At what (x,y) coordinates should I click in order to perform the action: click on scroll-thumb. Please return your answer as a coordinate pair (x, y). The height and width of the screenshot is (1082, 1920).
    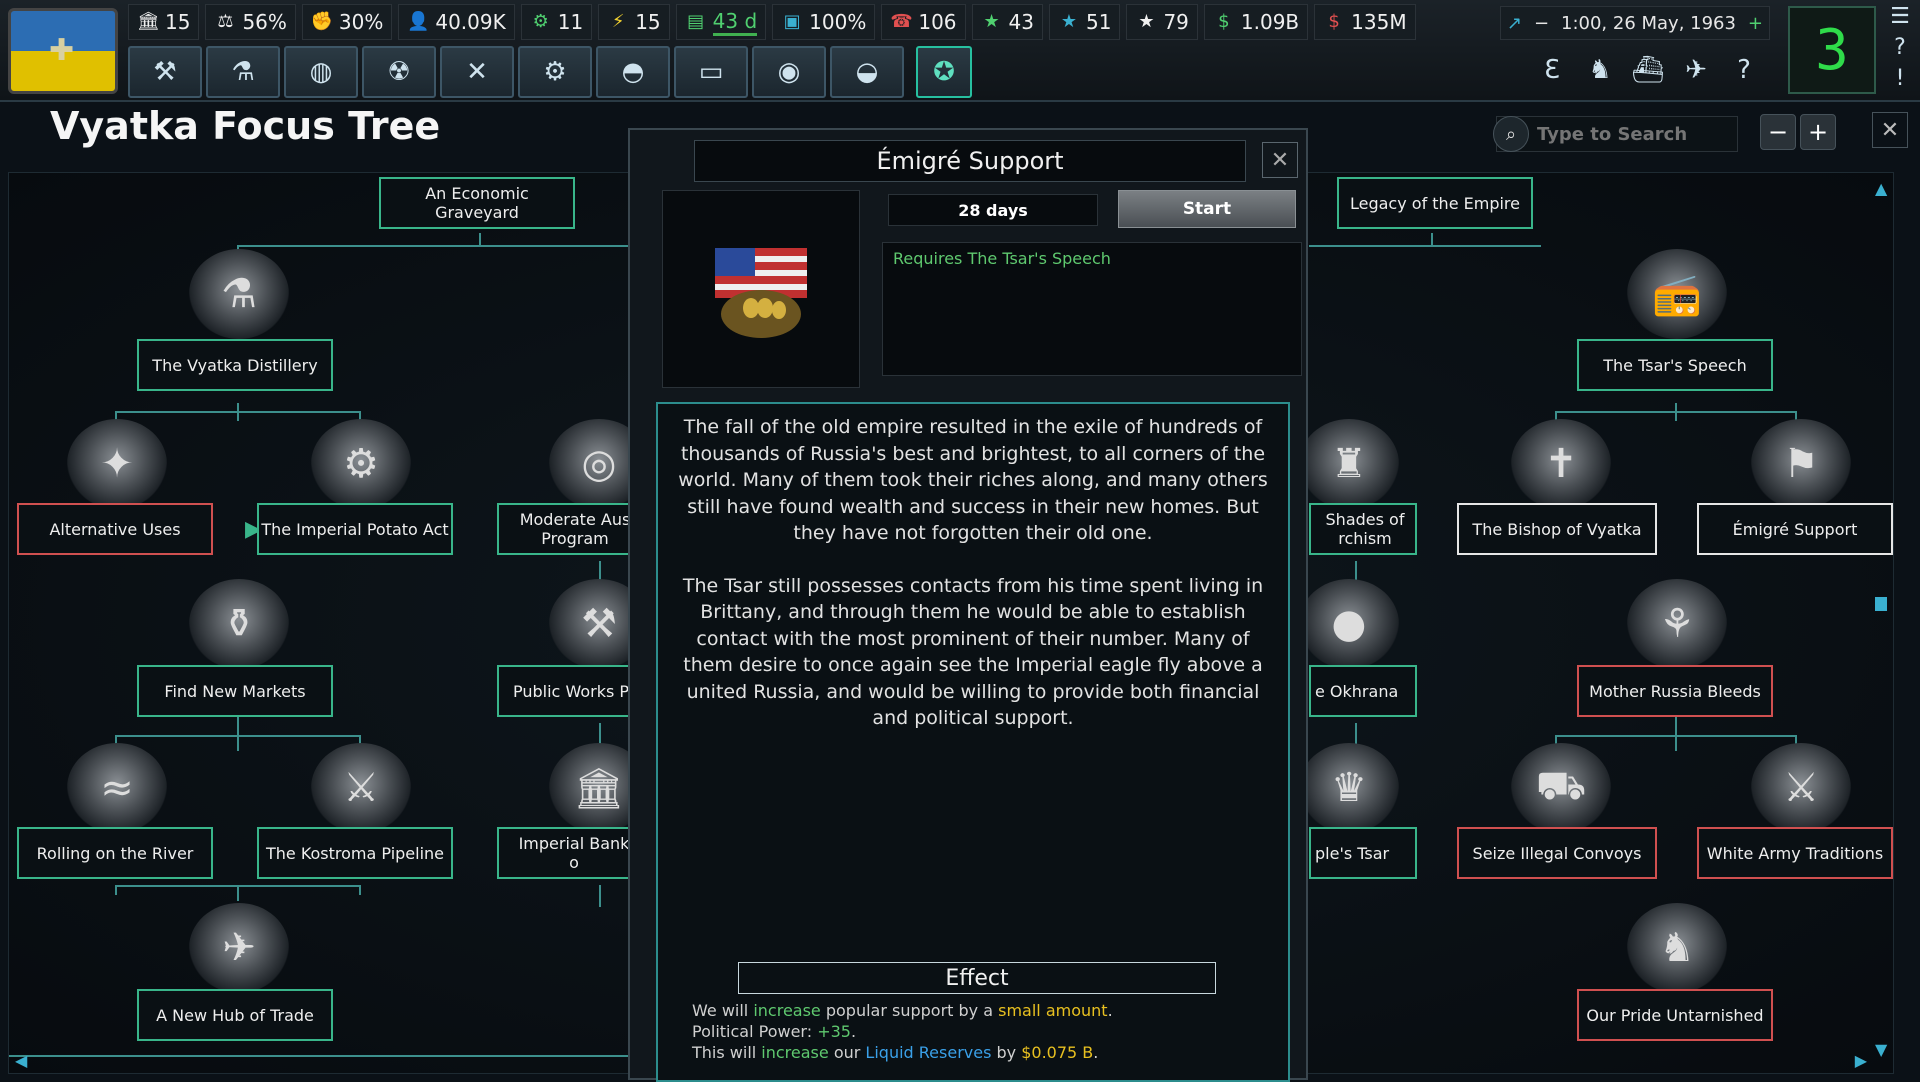
    Looking at the image, I should click on (1881, 604).